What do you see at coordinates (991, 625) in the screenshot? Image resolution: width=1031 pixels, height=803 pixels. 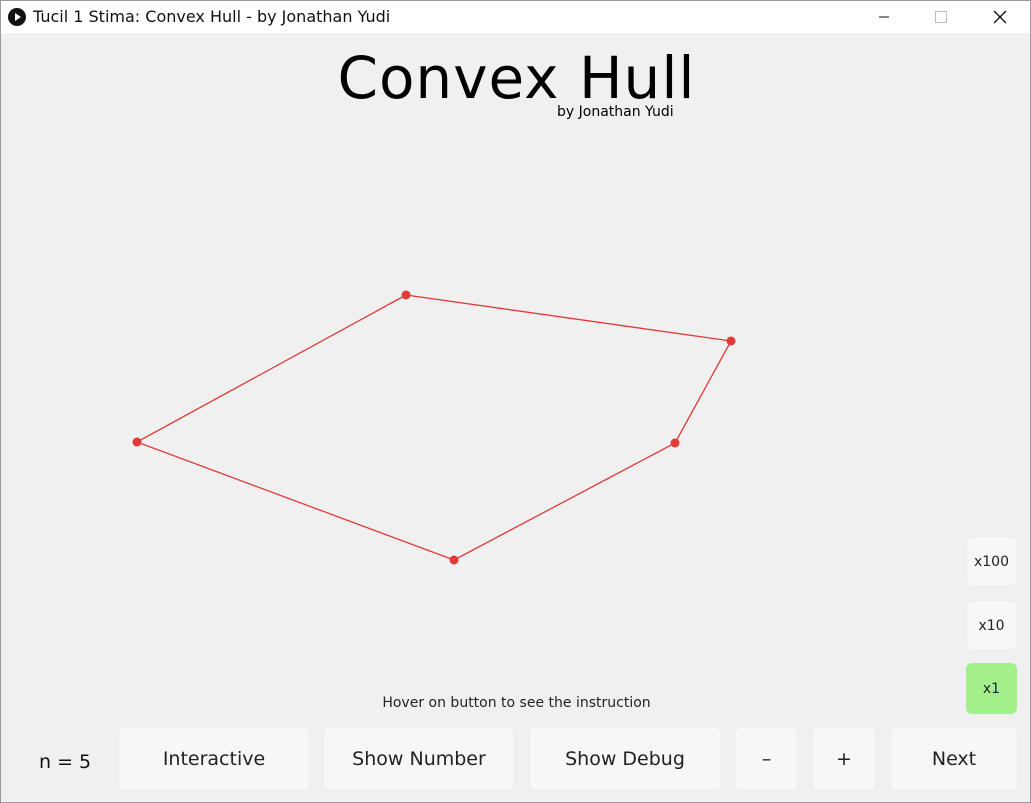 I see `multiplier-x10-button: x10` at bounding box center [991, 625].